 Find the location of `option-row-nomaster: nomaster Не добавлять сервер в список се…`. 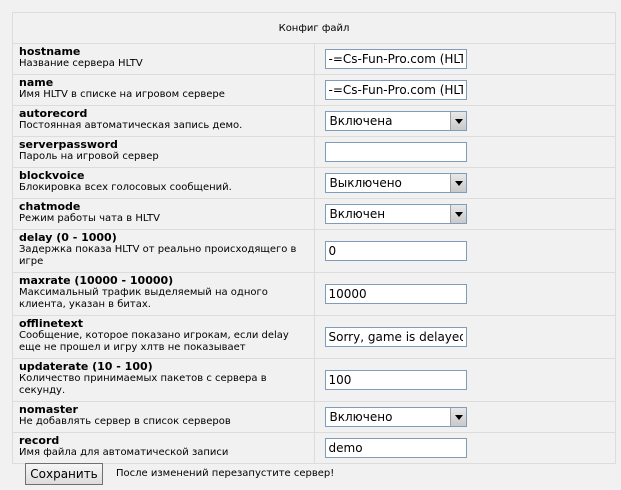

option-row-nomaster: nomaster Не добавлять сервер в список се… is located at coordinates (314, 417).